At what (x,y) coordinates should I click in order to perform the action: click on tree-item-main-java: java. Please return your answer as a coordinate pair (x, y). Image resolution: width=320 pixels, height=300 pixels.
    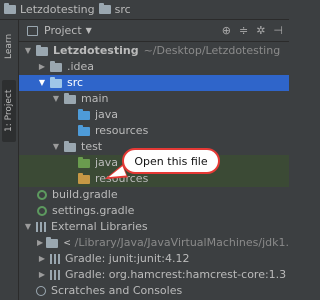
    Looking at the image, I should click on (154, 115).